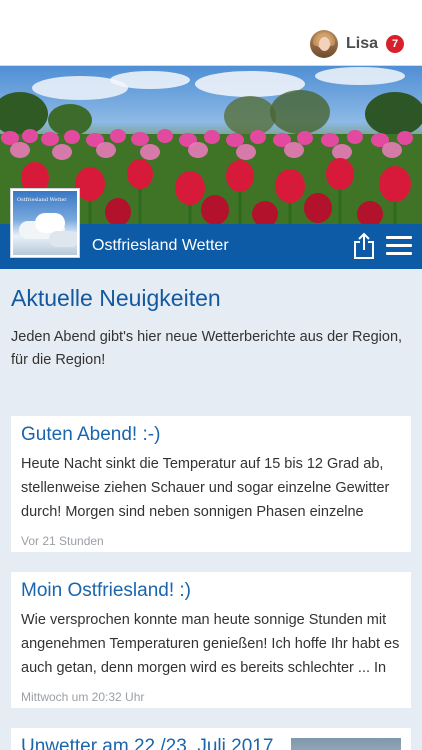 The height and width of the screenshot is (750, 422). Describe the element at coordinates (83, 697) in the screenshot. I see `news-card-time: Mittwoch um 20:32 Uhr` at that location.